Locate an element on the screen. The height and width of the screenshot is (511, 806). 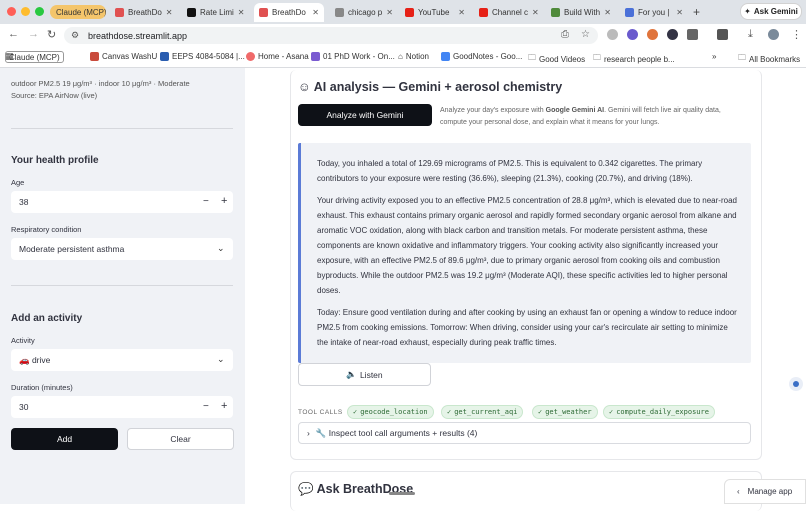
extensions-puzzle-icon is located at coordinates (692, 34).